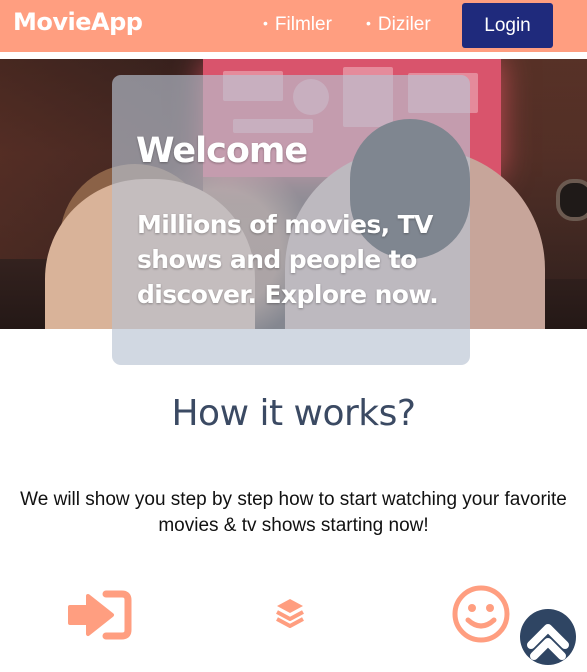 This screenshot has height=672, width=587. What do you see at coordinates (78, 22) in the screenshot?
I see `brand-logo: MovieApp` at bounding box center [78, 22].